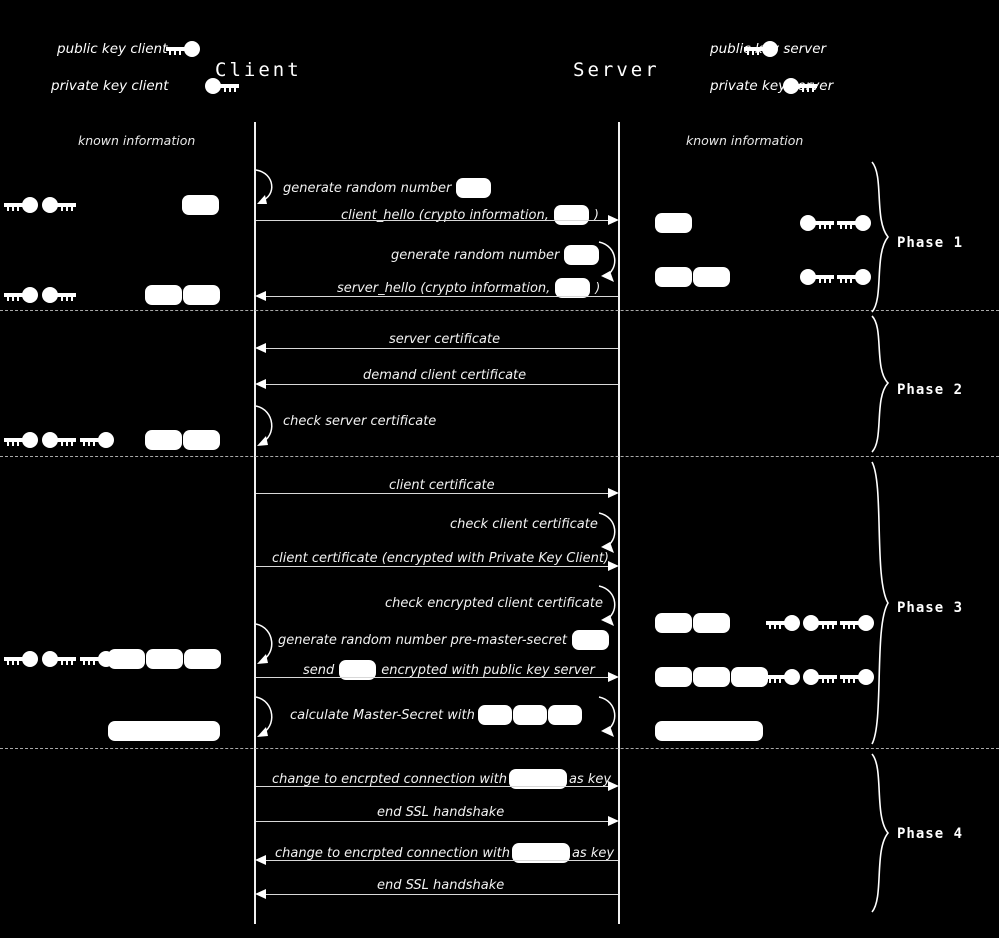 The image size is (999, 938). I want to click on message-label: check client certificate, so click(524, 524).